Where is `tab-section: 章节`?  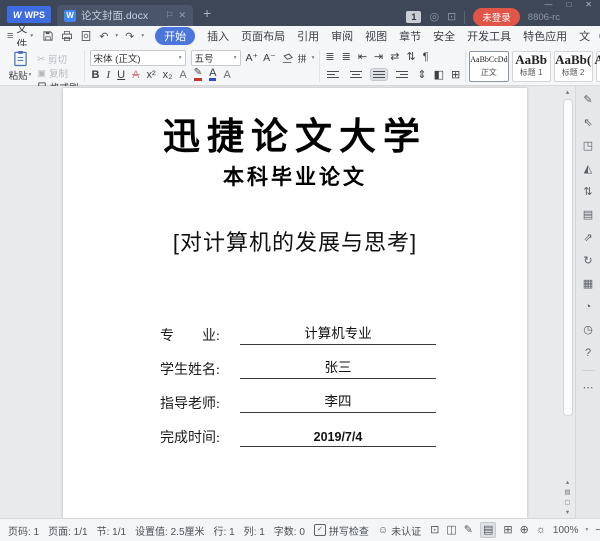
tab-section: 章节 is located at coordinates (410, 36).